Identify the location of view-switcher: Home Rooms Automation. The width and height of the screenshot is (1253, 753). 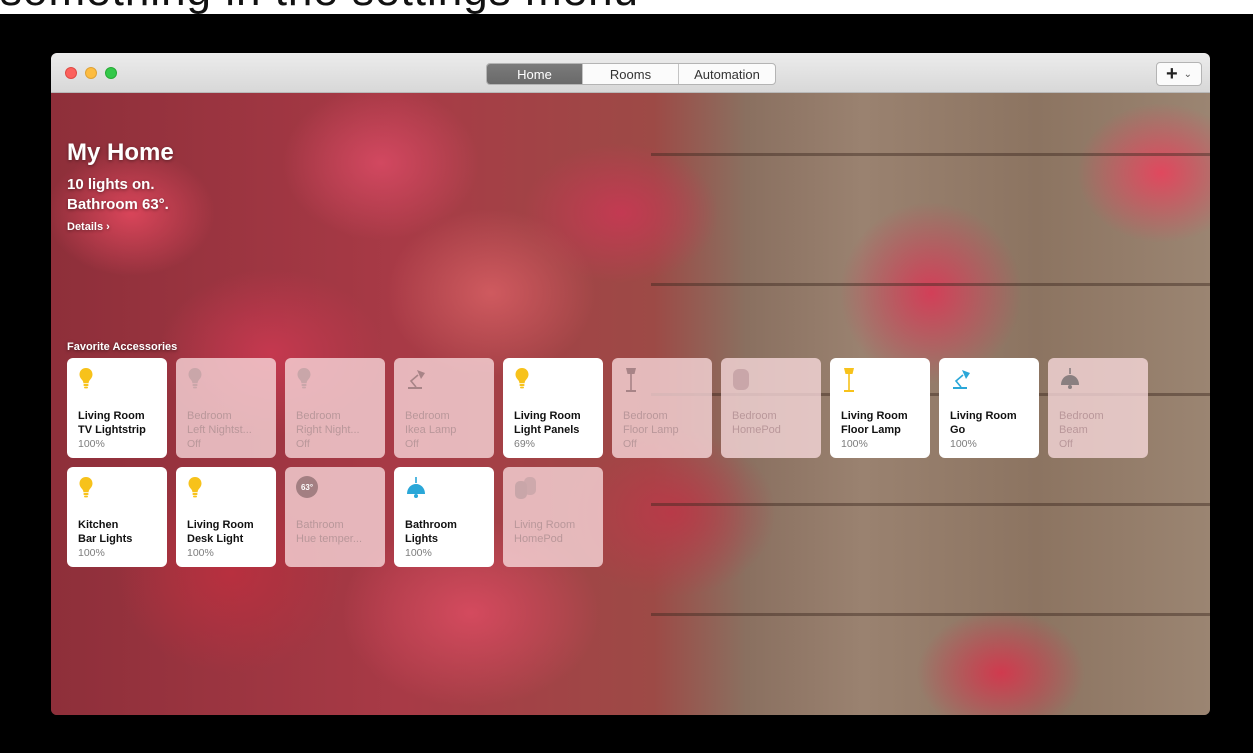
(631, 74).